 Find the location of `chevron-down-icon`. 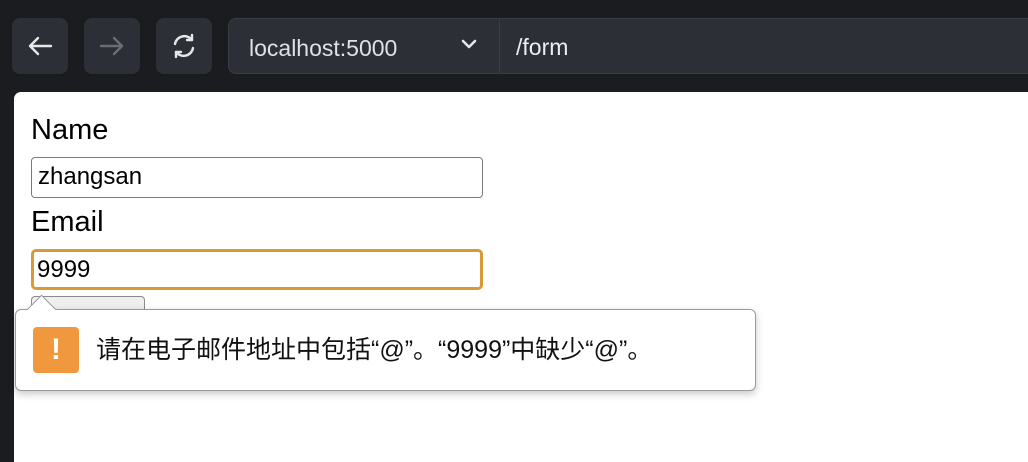

chevron-down-icon is located at coordinates (469, 44).